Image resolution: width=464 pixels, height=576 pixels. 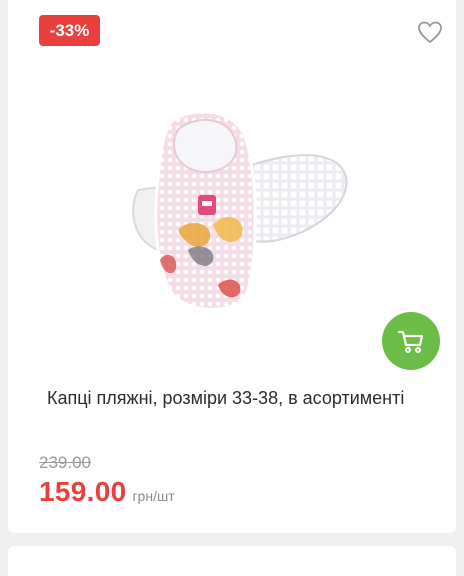 I want to click on price-unit: грн/шт, so click(x=153, y=496).